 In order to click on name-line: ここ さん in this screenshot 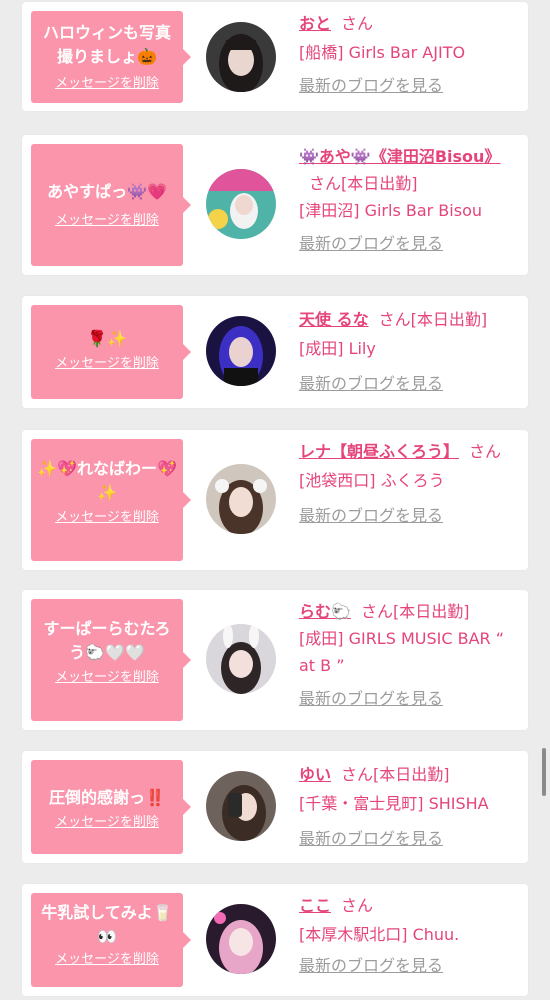, I will do `click(410, 905)`.